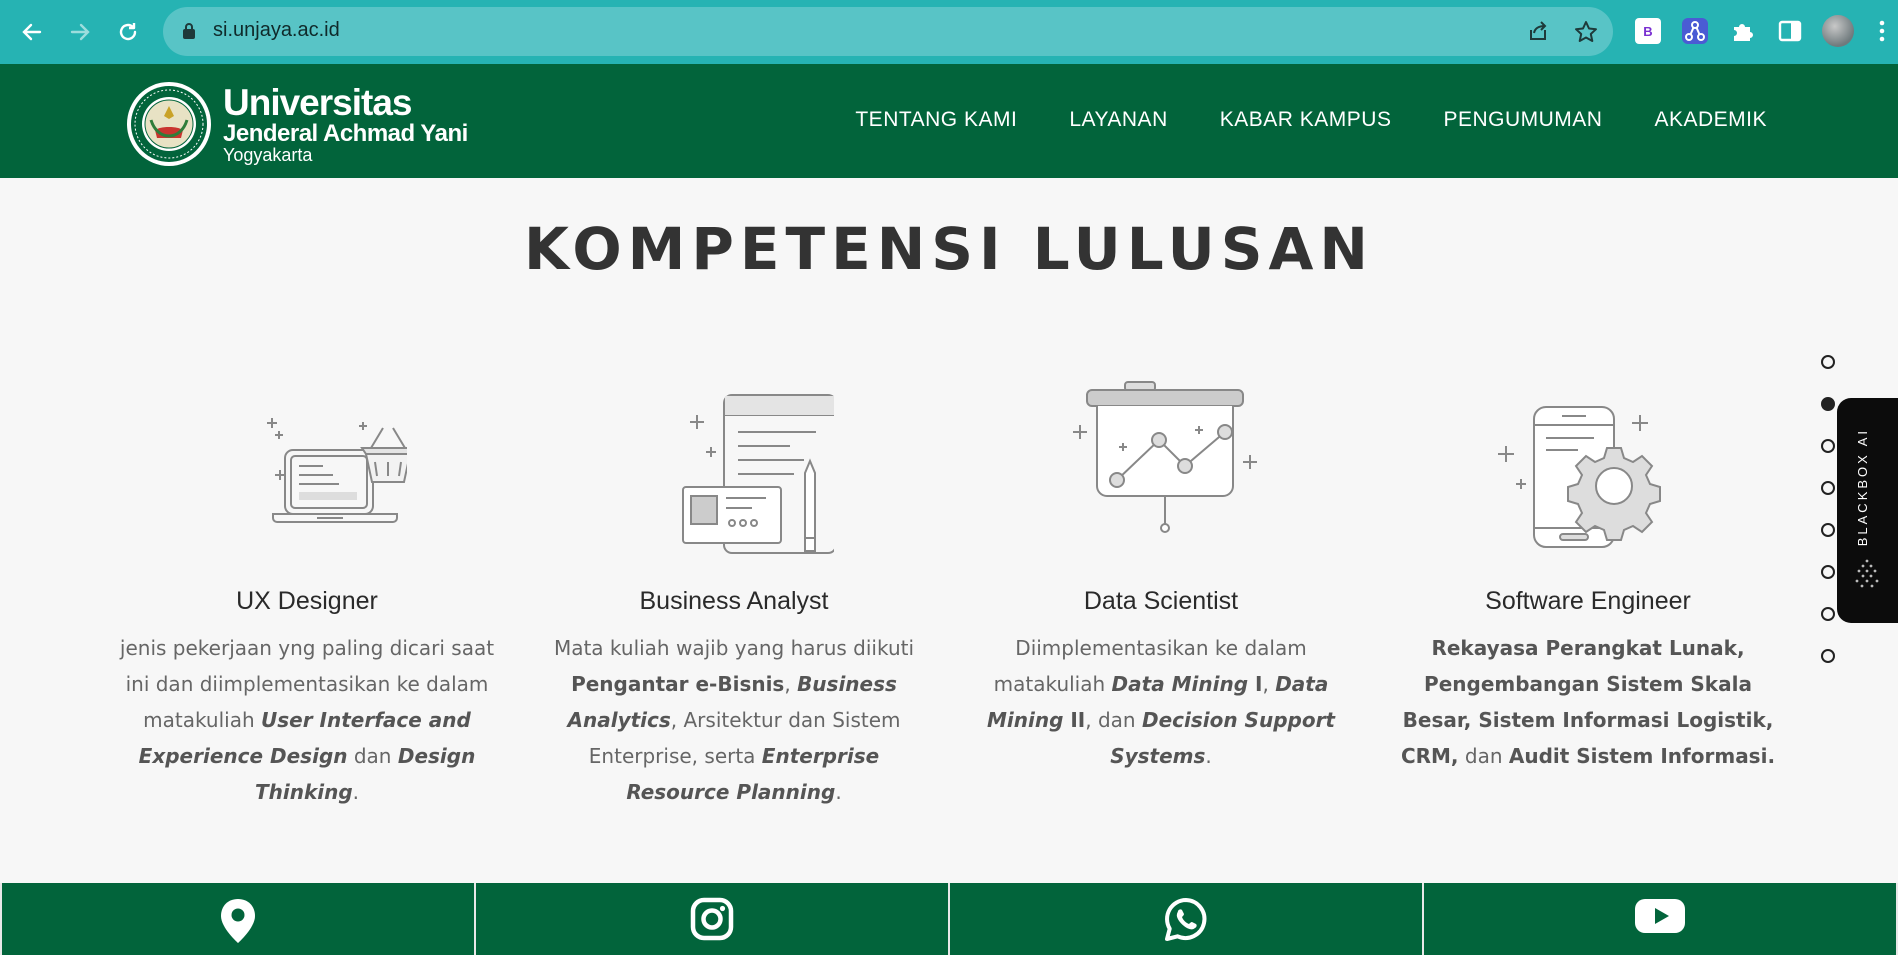  Describe the element at coordinates (734, 601) in the screenshot. I see `card-title: Business Analyst` at that location.